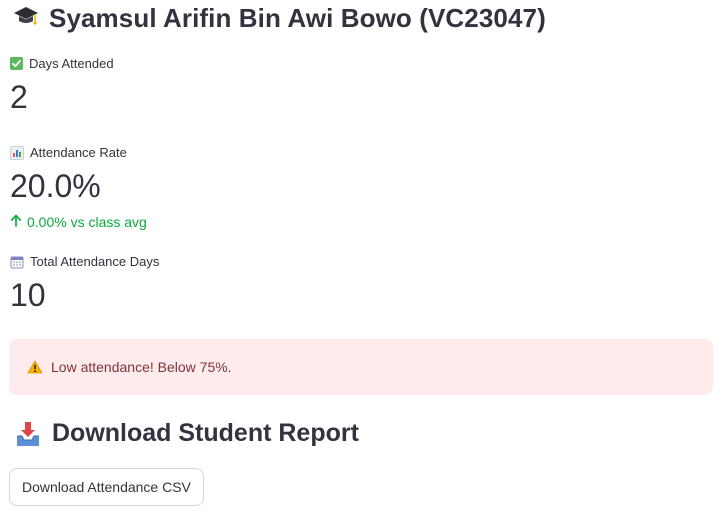  Describe the element at coordinates (16, 63) in the screenshot. I see `check-mark-icon` at that location.